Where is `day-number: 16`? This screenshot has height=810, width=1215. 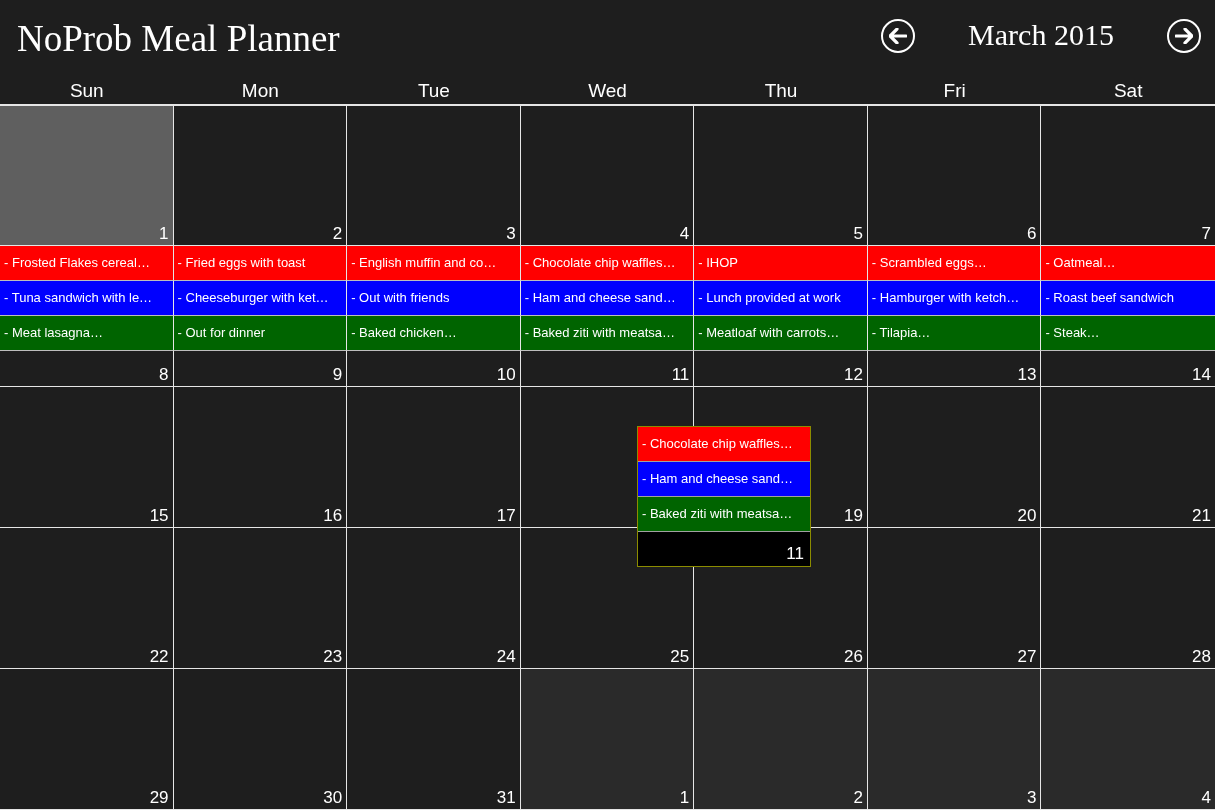 day-number: 16 is located at coordinates (333, 515).